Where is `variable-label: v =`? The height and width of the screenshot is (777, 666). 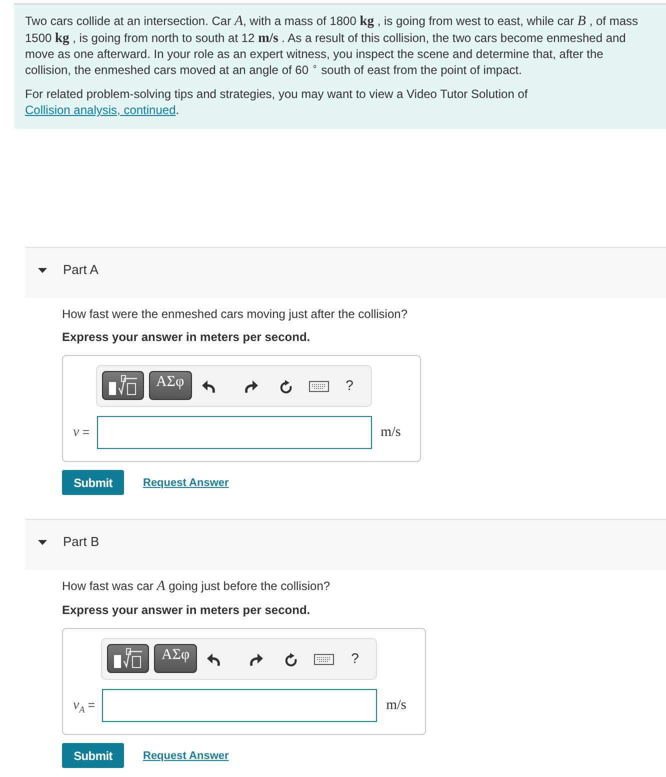
variable-label: v = is located at coordinates (81, 432).